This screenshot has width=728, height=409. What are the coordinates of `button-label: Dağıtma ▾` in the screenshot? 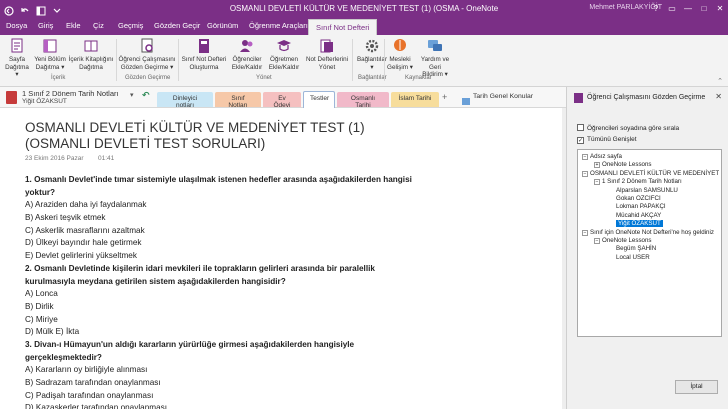 It's located at (50, 67).